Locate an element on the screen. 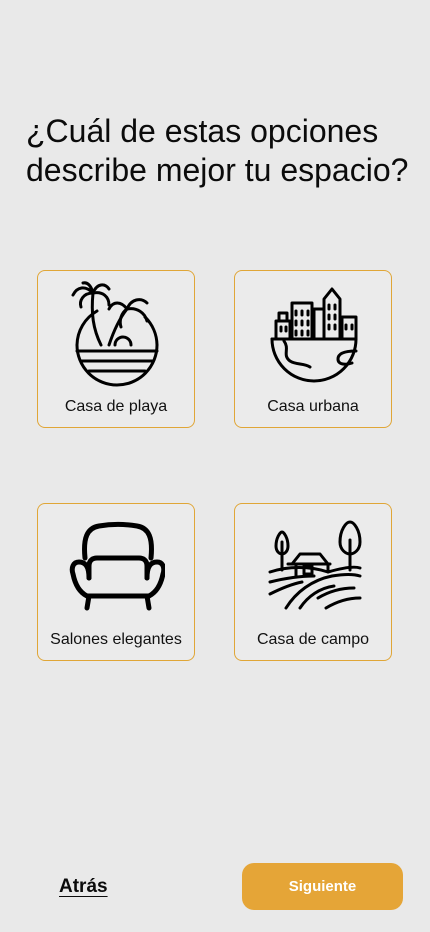 This screenshot has width=430, height=932. option-label: Salones elegantes is located at coordinates (116, 639).